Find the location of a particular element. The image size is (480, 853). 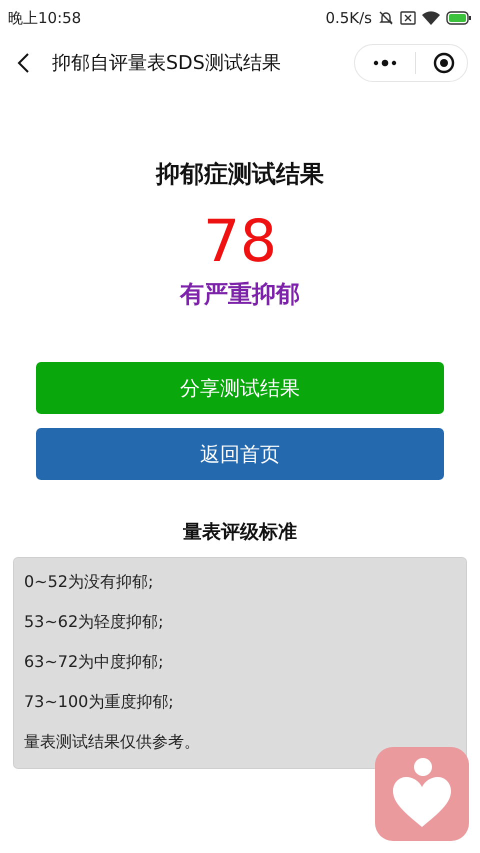

standard-line: 73~100为重度抑郁; is located at coordinates (99, 701).